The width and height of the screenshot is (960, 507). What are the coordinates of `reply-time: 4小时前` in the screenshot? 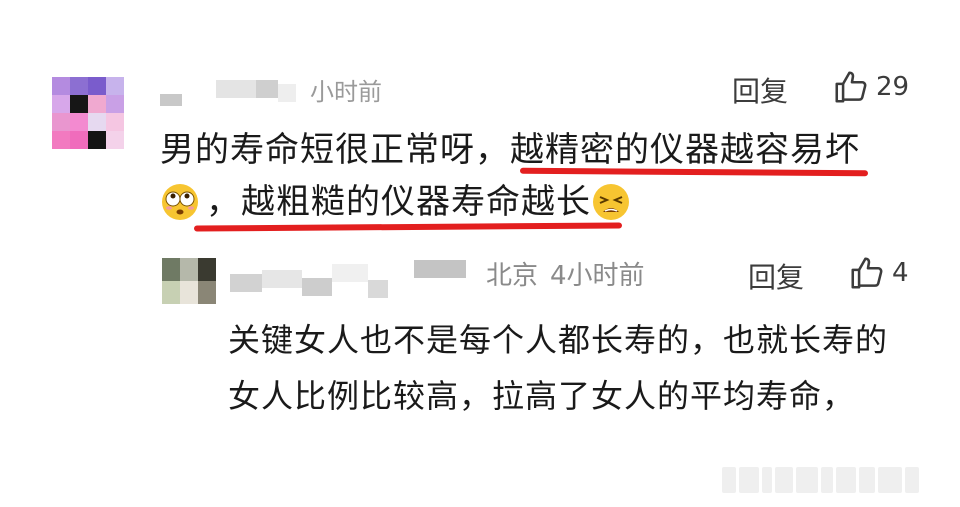 It's located at (597, 276).